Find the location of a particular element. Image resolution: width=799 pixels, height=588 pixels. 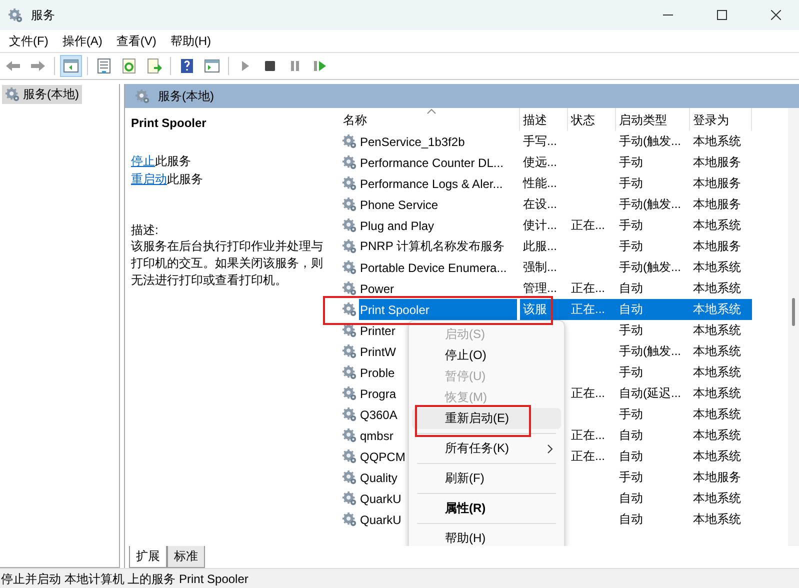

maximize-icon is located at coordinates (722, 15).